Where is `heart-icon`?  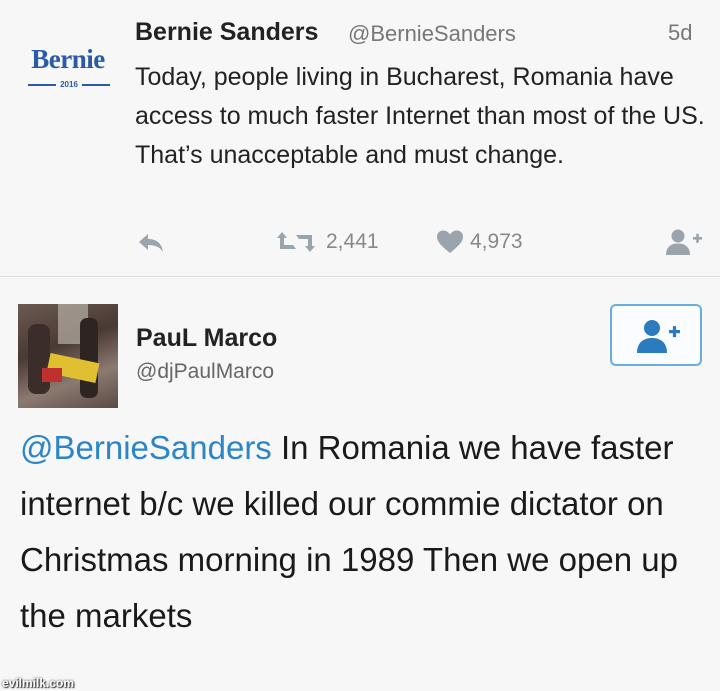
heart-icon is located at coordinates (450, 242).